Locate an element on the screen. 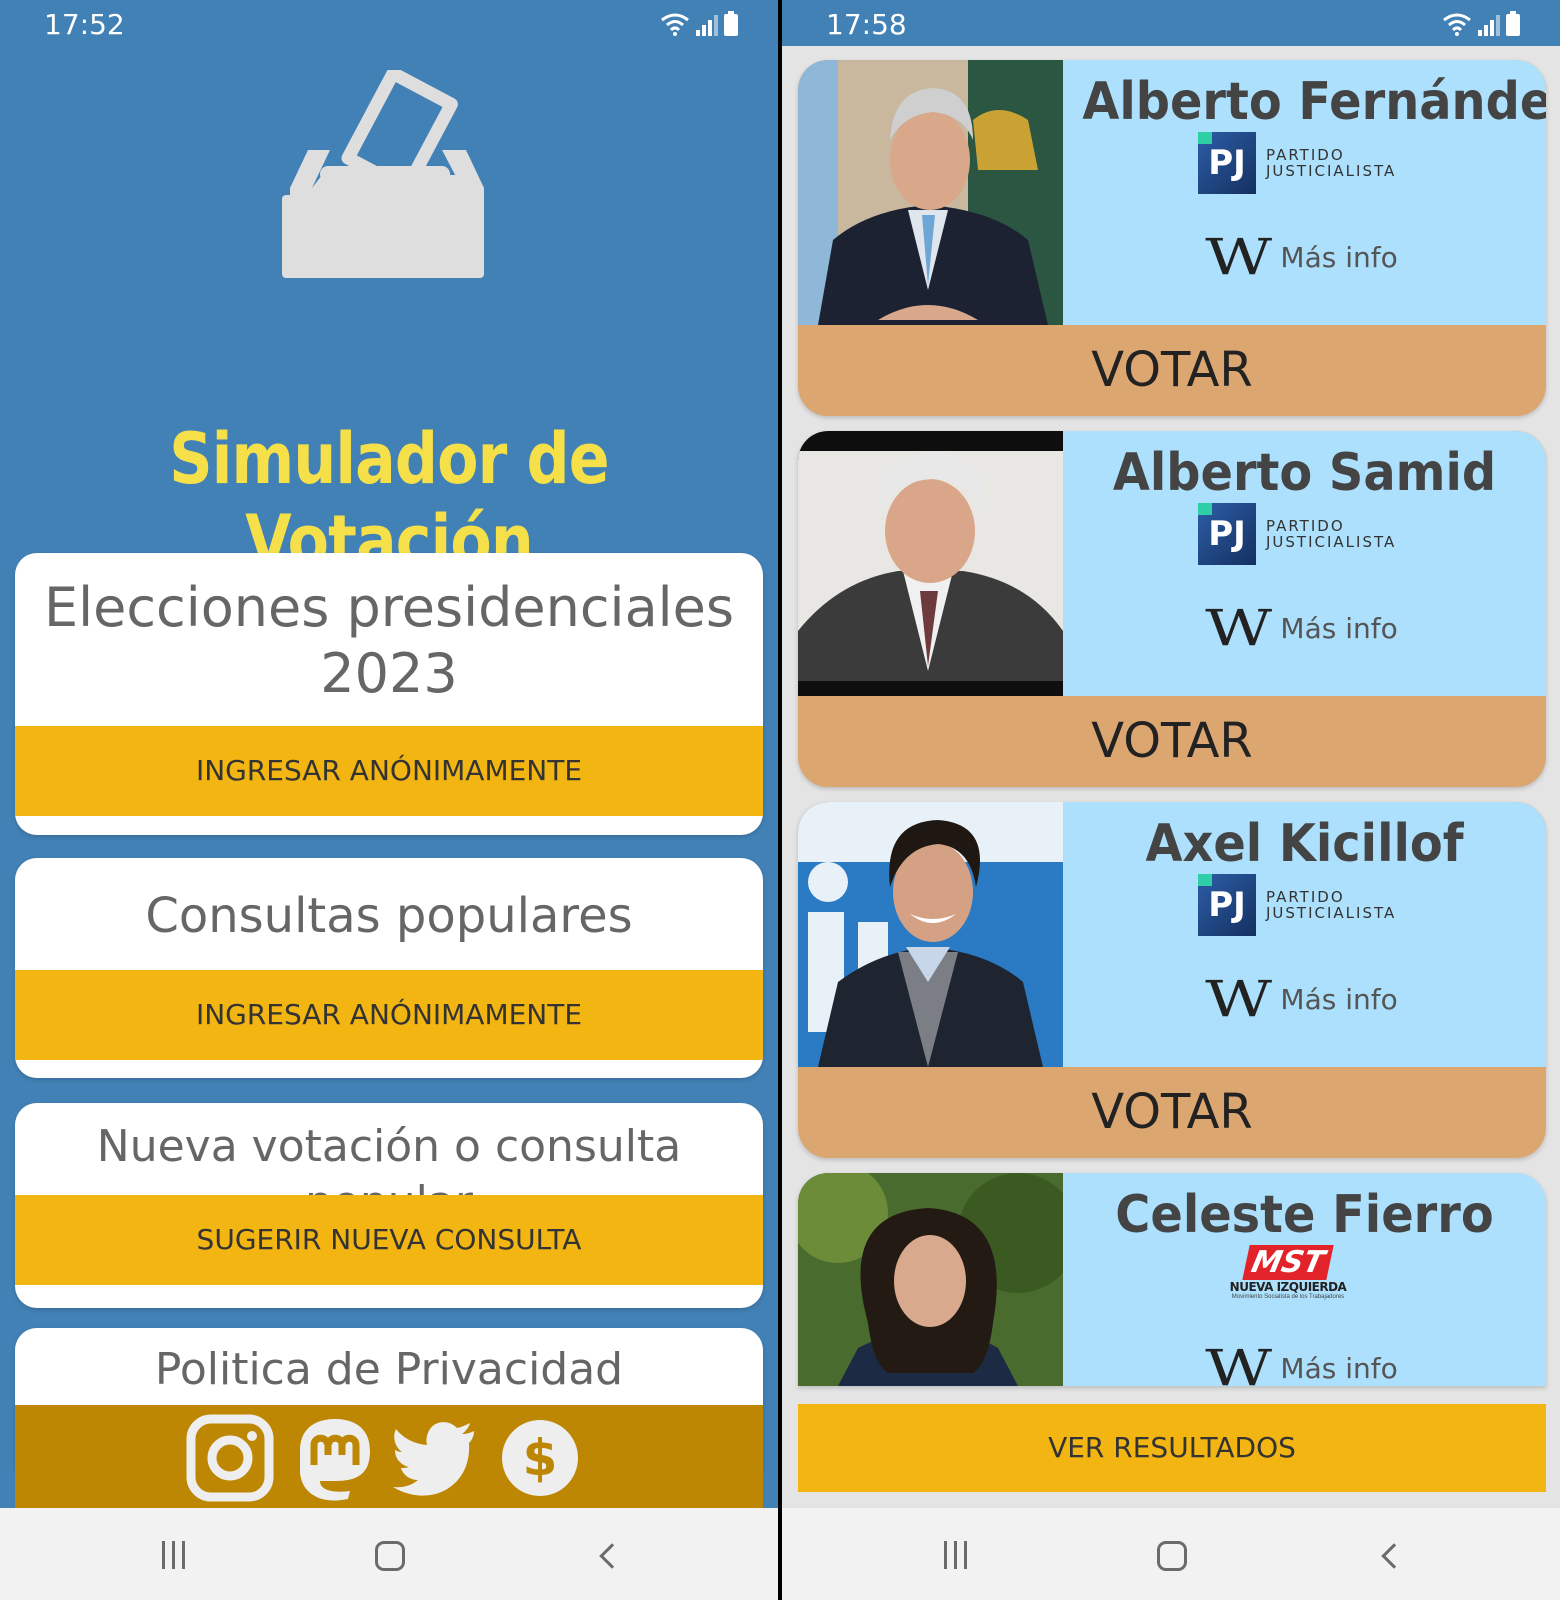 The image size is (1560, 1600). mst-logo-icon: MST is located at coordinates (1288, 1262).